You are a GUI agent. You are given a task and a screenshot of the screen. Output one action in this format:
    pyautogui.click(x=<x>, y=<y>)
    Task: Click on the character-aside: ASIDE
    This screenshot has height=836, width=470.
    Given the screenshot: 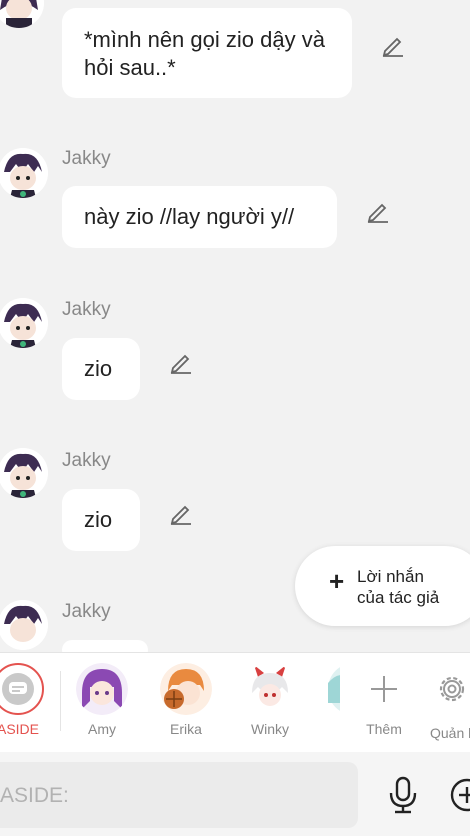 What is the action you would take?
    pyautogui.click(x=29, y=700)
    